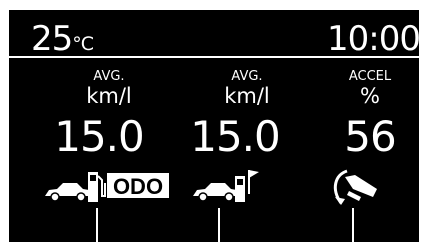 The image size is (428, 242). Describe the element at coordinates (109, 76) in the screenshot. I see `avg-label-1: AVG.` at that location.